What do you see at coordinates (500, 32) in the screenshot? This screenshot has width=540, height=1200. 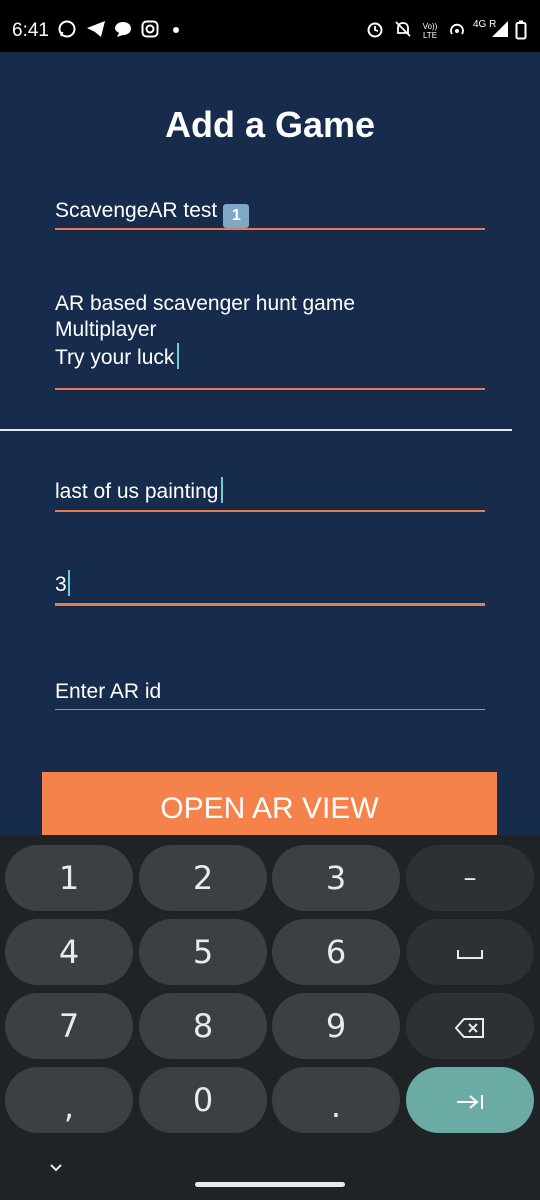 I see `signal-icon` at bounding box center [500, 32].